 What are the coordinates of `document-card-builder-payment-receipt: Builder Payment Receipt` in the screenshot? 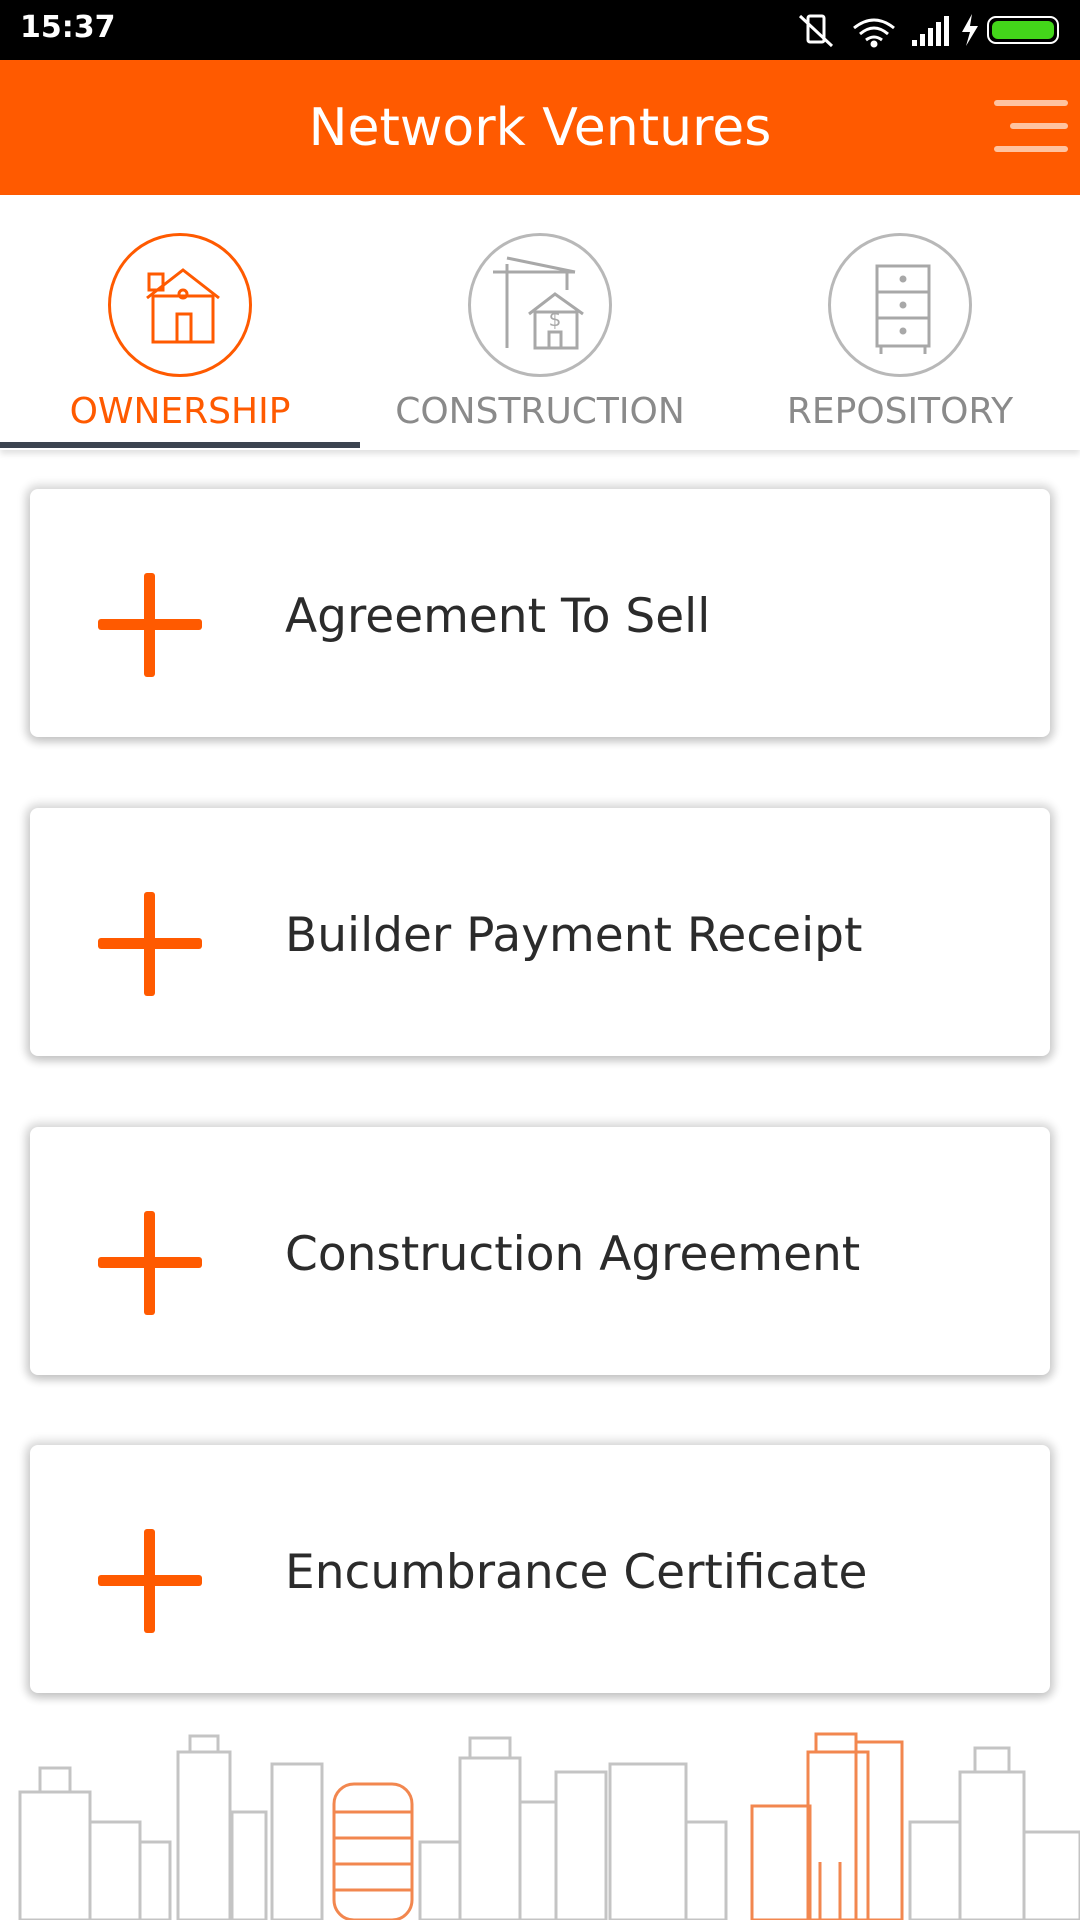 It's located at (540, 932).